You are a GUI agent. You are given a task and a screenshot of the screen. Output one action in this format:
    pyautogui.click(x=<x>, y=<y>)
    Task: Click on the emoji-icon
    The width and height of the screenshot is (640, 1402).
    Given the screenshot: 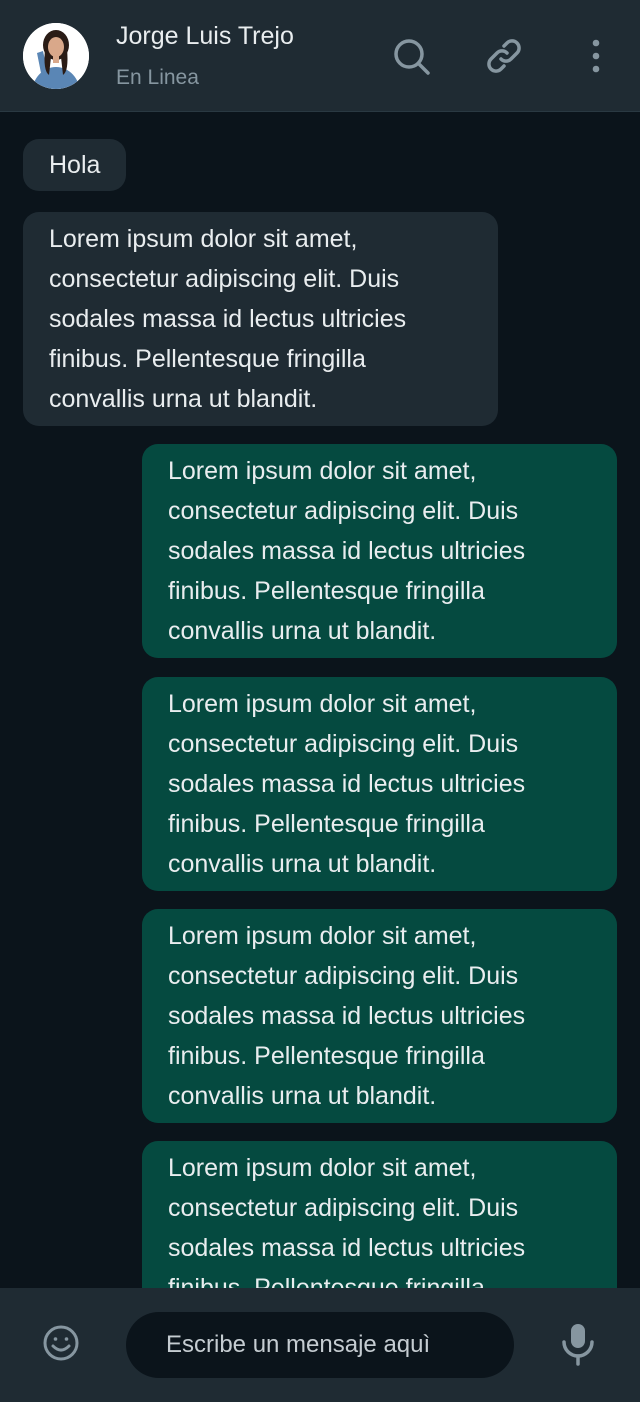 What is the action you would take?
    pyautogui.click(x=61, y=1343)
    